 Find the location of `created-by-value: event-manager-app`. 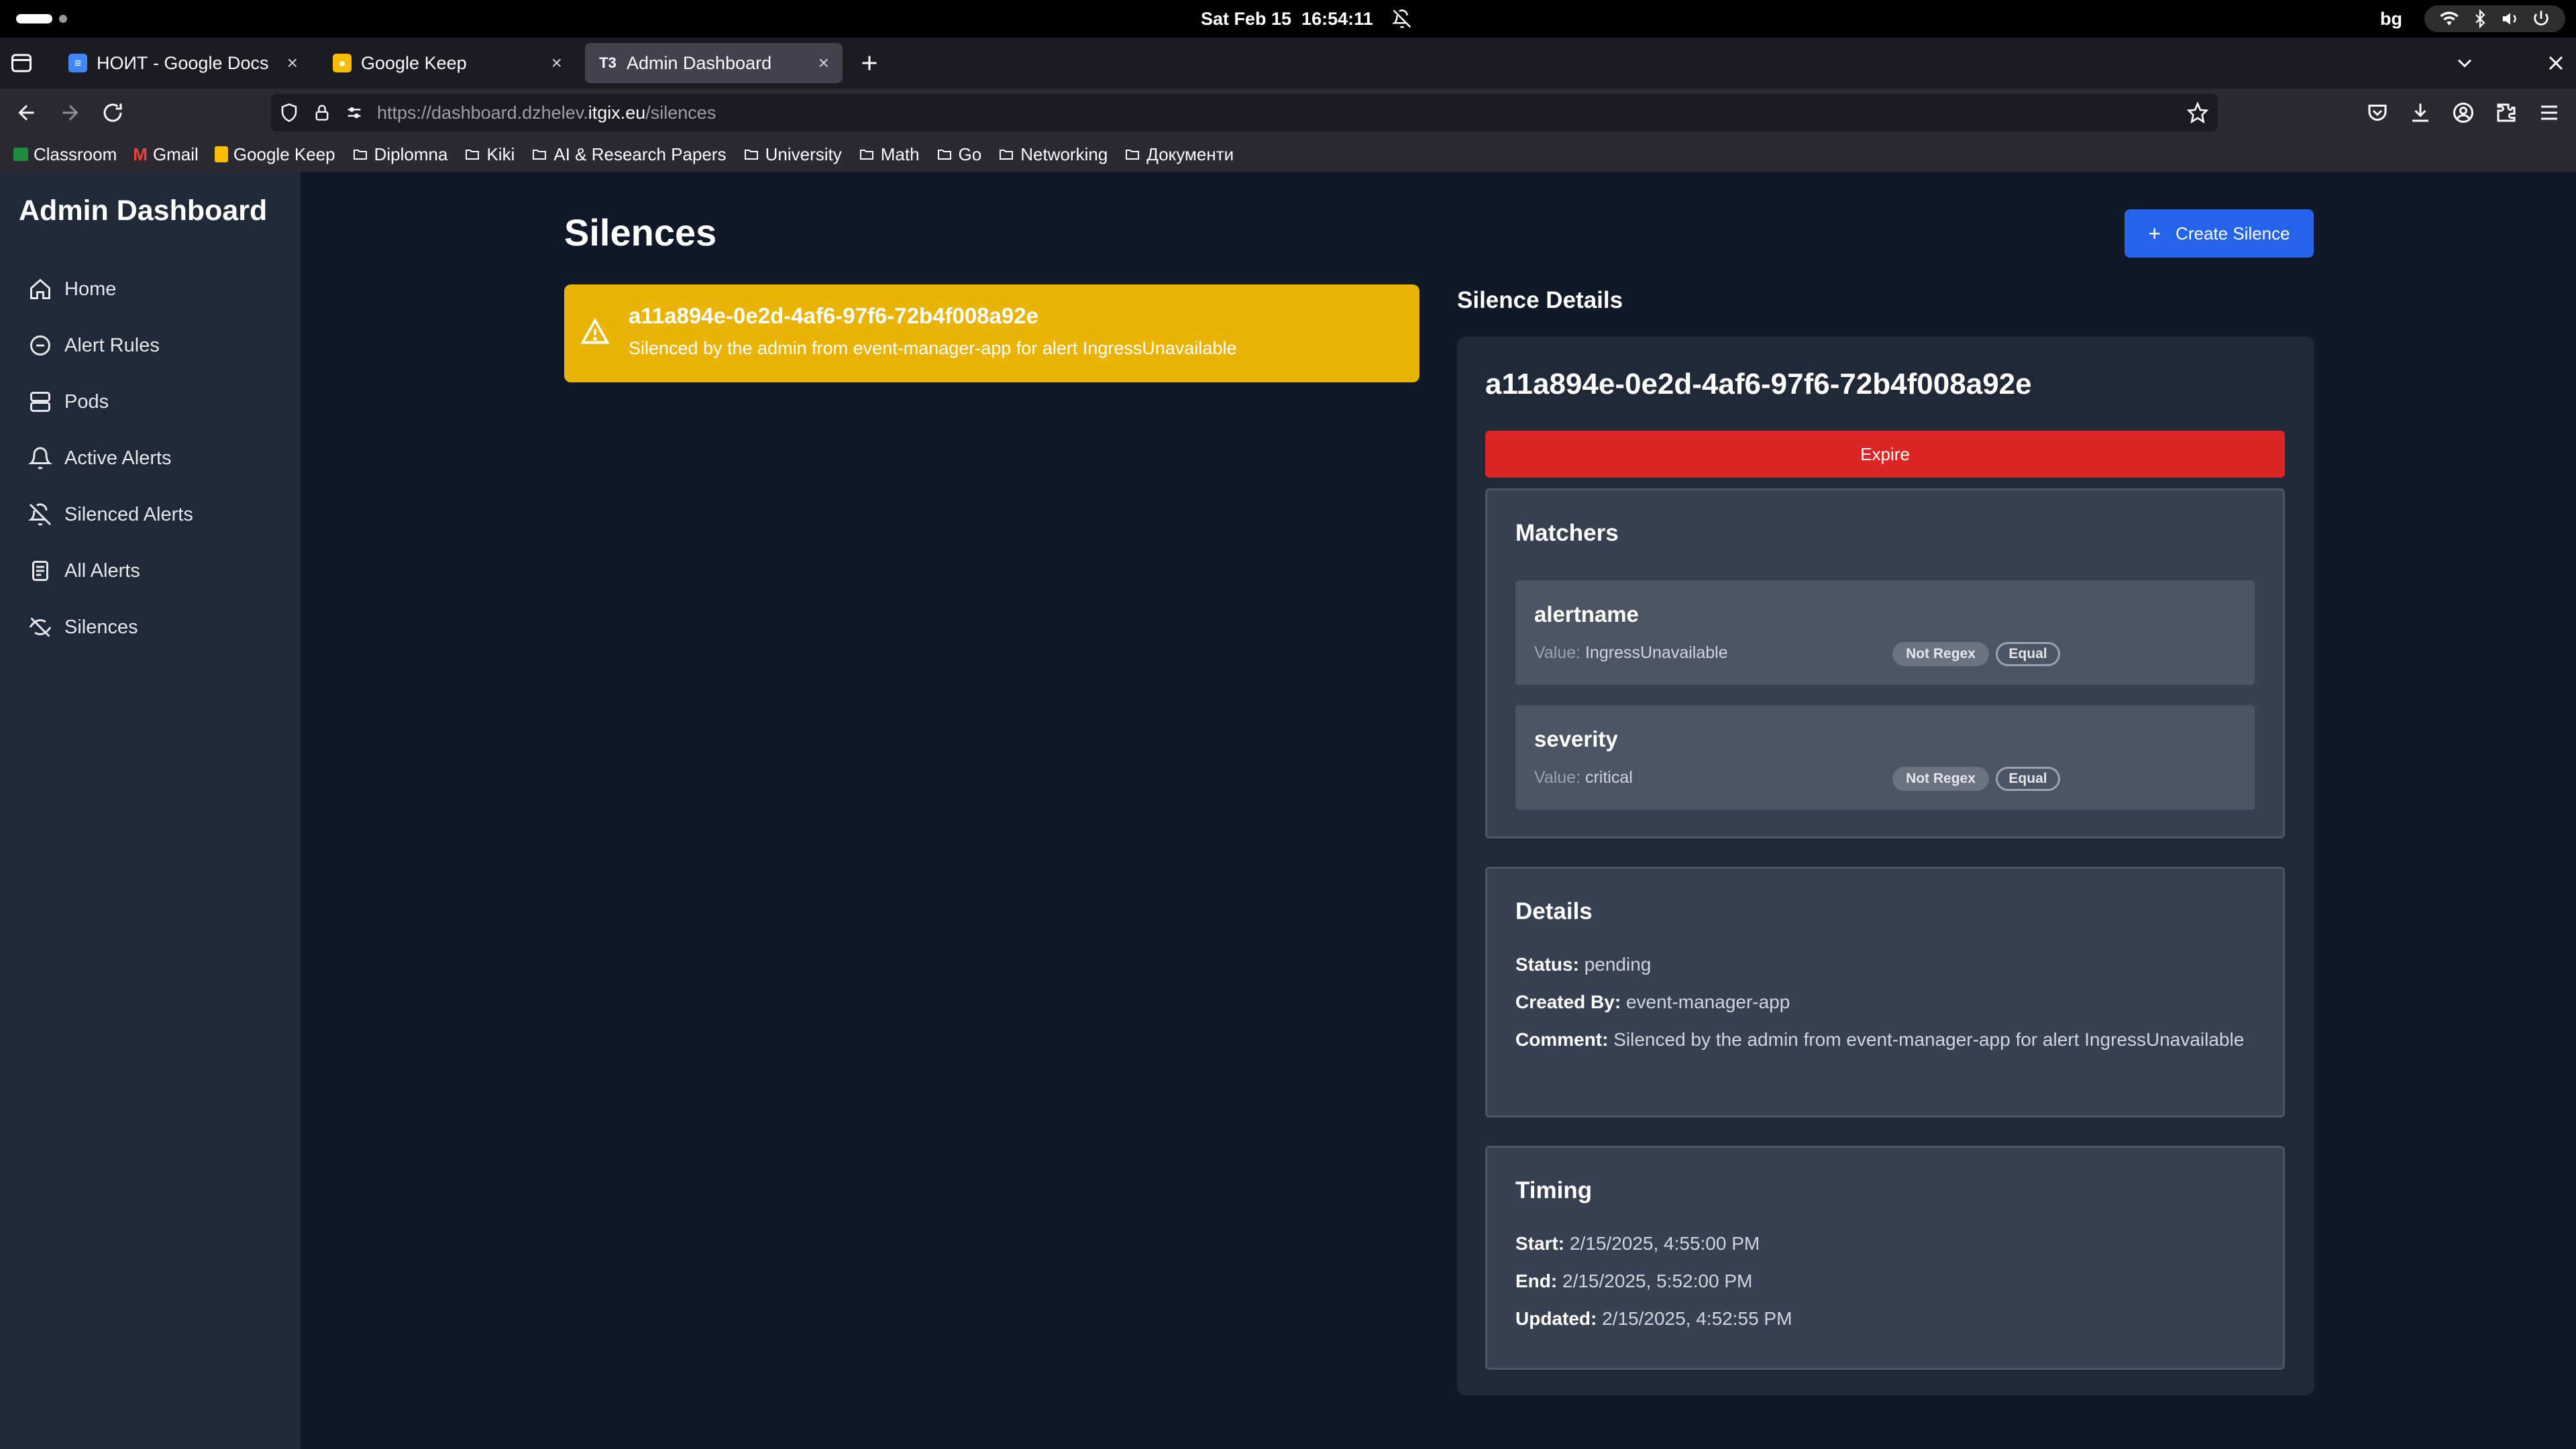

created-by-value: event-manager-app is located at coordinates (1707, 1001).